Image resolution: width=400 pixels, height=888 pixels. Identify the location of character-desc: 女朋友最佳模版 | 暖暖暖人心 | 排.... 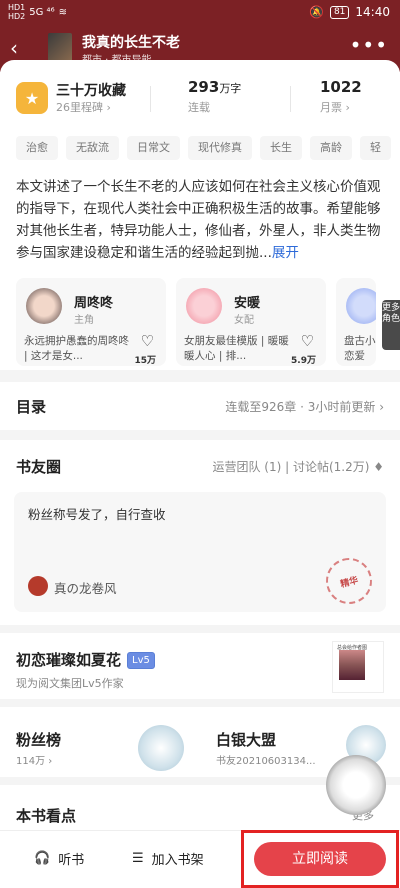
(236, 348).